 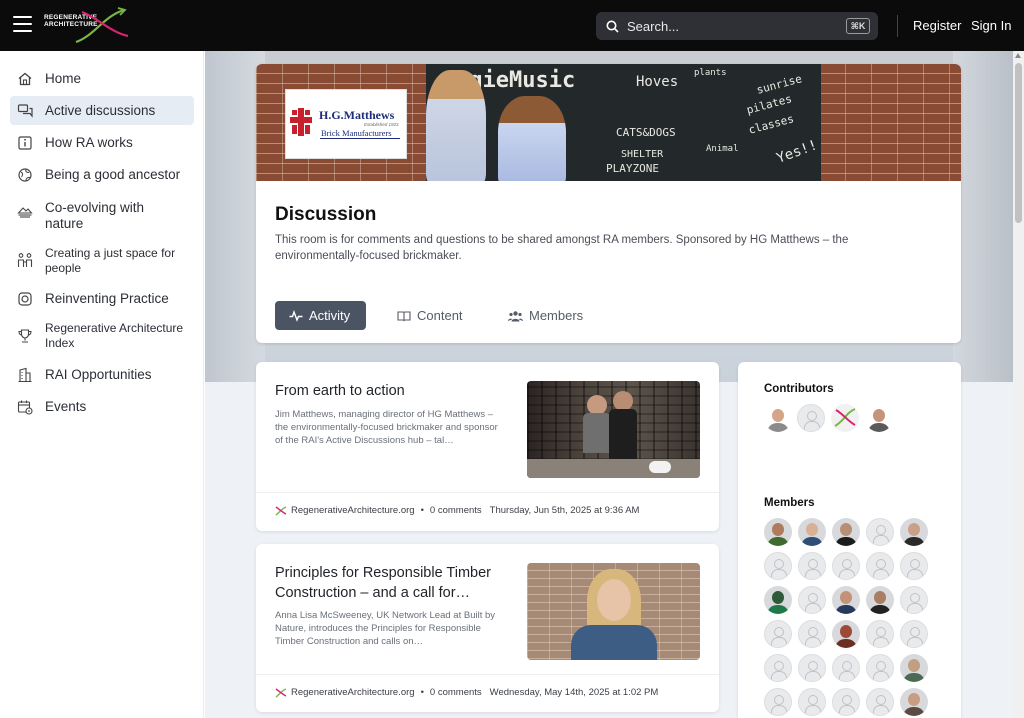 I want to click on register-link: Register, so click(x=937, y=25).